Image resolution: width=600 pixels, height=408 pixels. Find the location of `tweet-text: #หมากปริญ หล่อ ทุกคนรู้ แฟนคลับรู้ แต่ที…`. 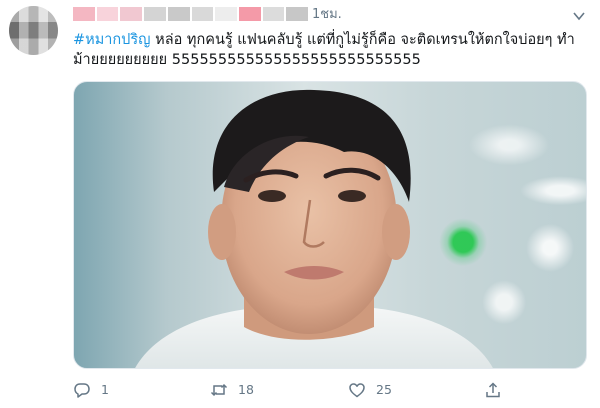

tweet-text: #หมากปริญ หล่อ ทุกคนรู้ แฟนคลับรู้ แต่ที… is located at coordinates (330, 50).